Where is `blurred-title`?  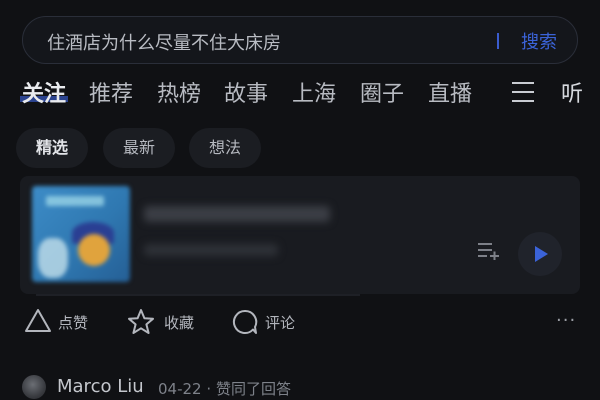 blurred-title is located at coordinates (237, 214).